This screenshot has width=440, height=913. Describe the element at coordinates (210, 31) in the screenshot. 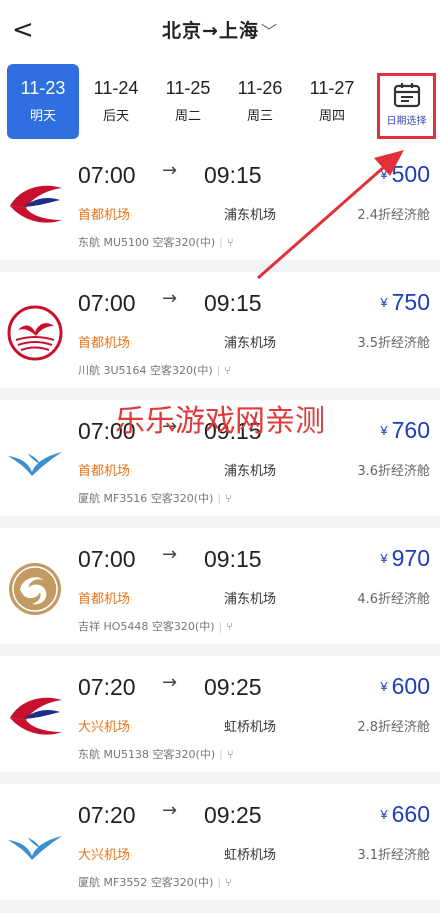

I see `route-title: 北京→上海` at that location.